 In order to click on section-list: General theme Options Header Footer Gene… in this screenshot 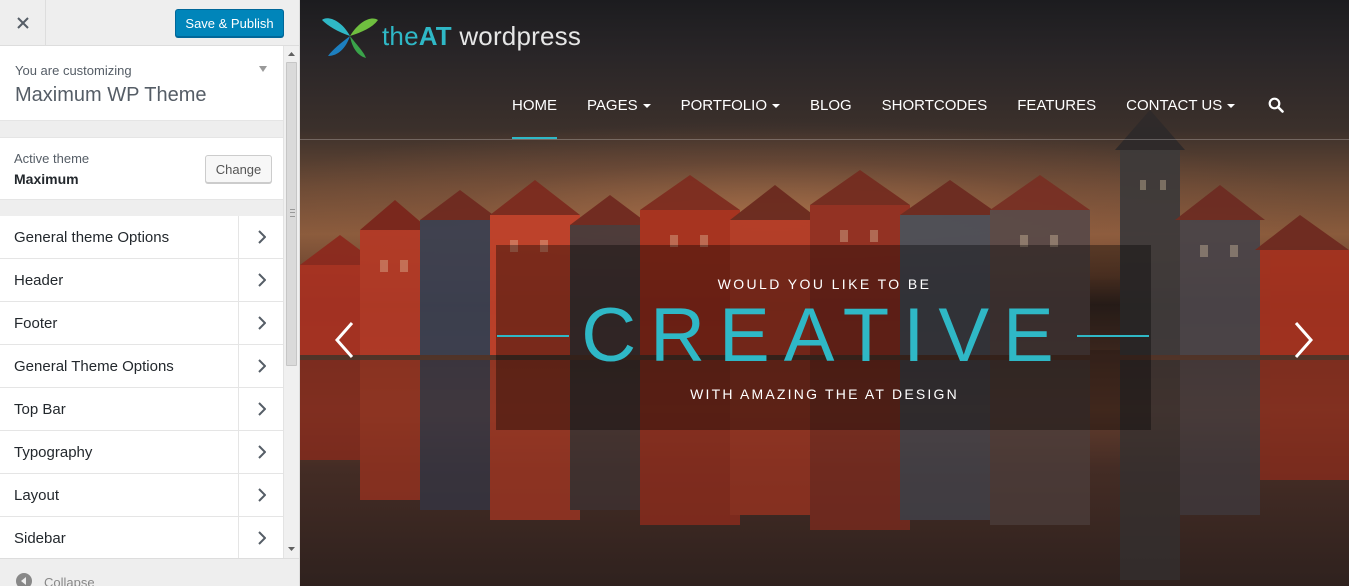, I will do `click(141, 387)`.